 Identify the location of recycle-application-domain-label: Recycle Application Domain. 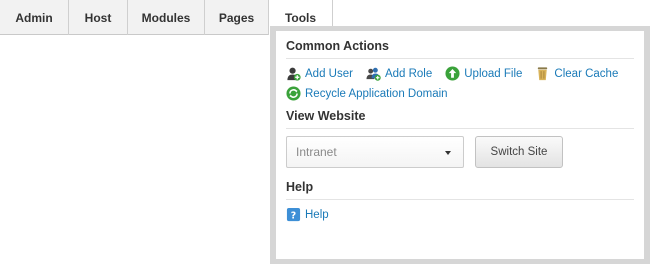
(376, 93).